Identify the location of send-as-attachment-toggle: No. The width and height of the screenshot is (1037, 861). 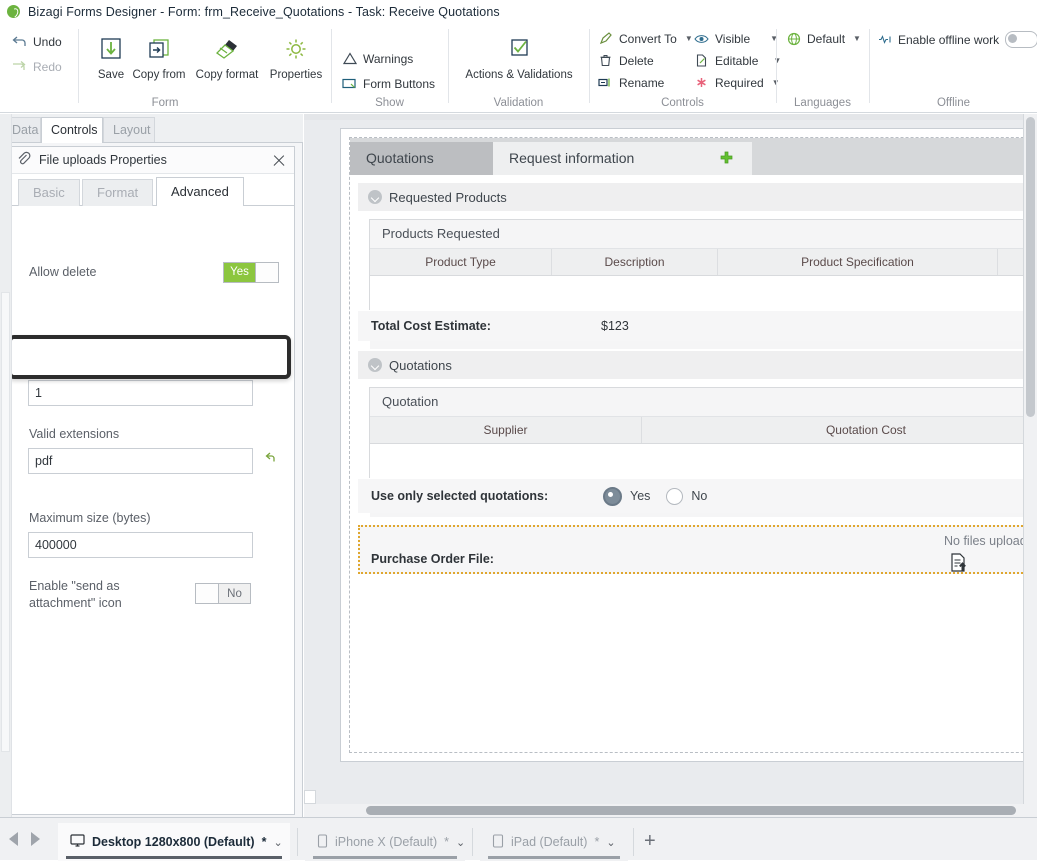
(223, 593).